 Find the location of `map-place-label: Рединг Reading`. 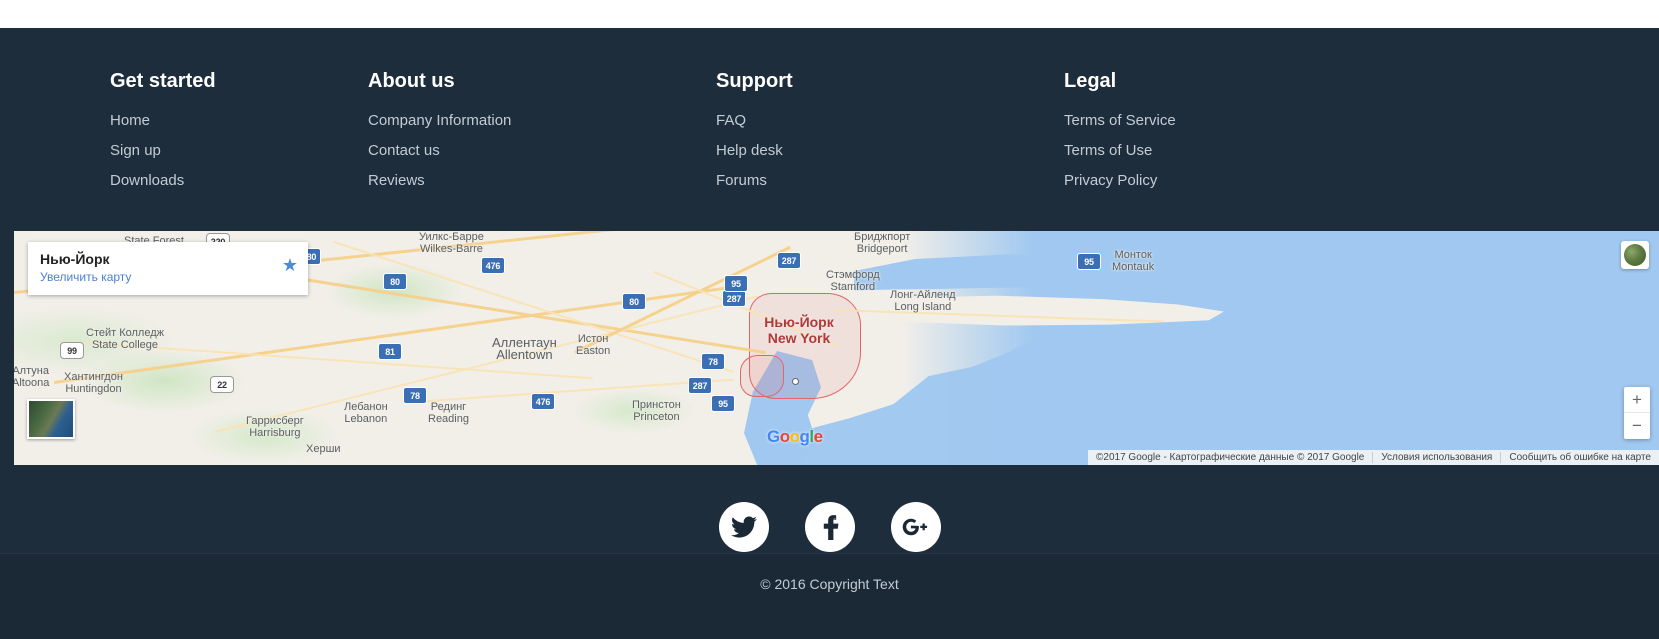

map-place-label: Рединг Reading is located at coordinates (448, 413).